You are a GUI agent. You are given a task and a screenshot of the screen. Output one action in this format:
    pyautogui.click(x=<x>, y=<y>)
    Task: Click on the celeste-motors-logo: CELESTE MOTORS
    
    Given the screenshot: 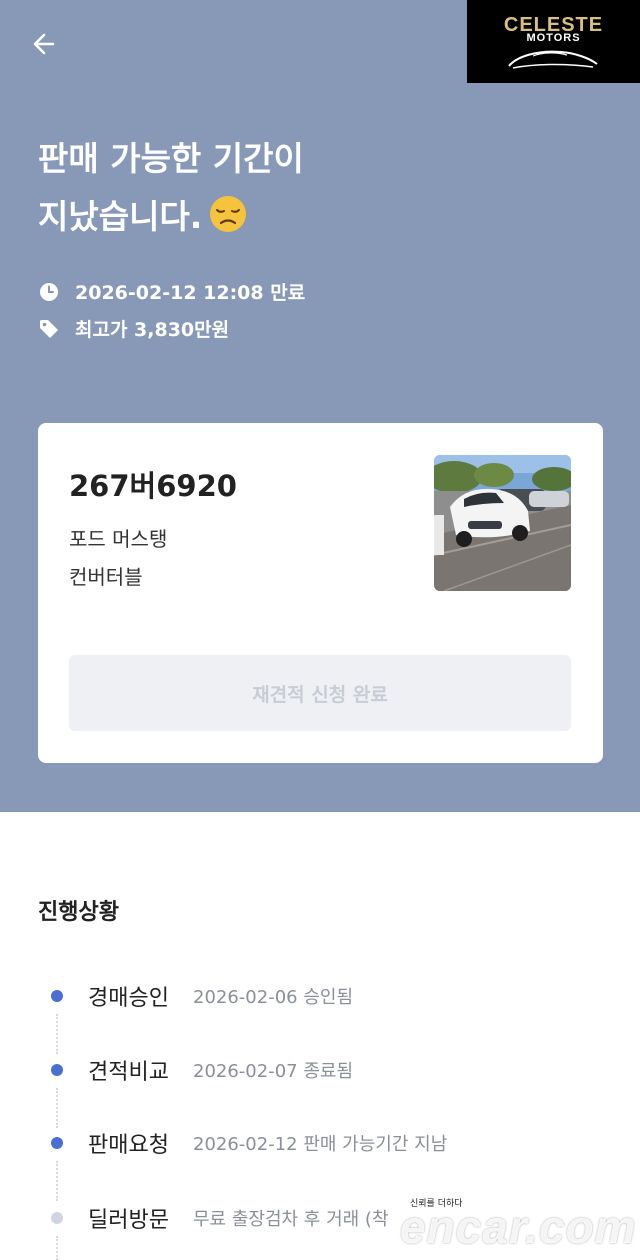 What is the action you would take?
    pyautogui.click(x=553, y=41)
    